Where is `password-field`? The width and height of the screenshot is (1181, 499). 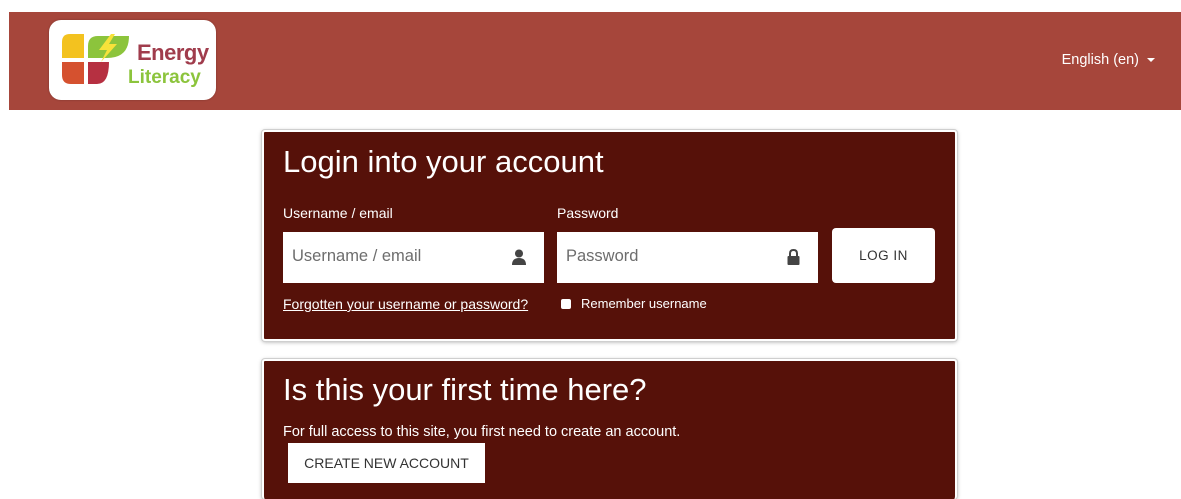 password-field is located at coordinates (687, 257).